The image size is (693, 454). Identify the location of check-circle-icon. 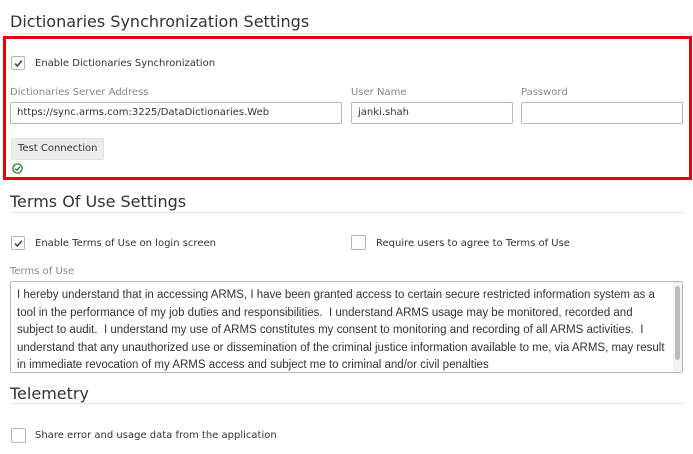
(17, 168).